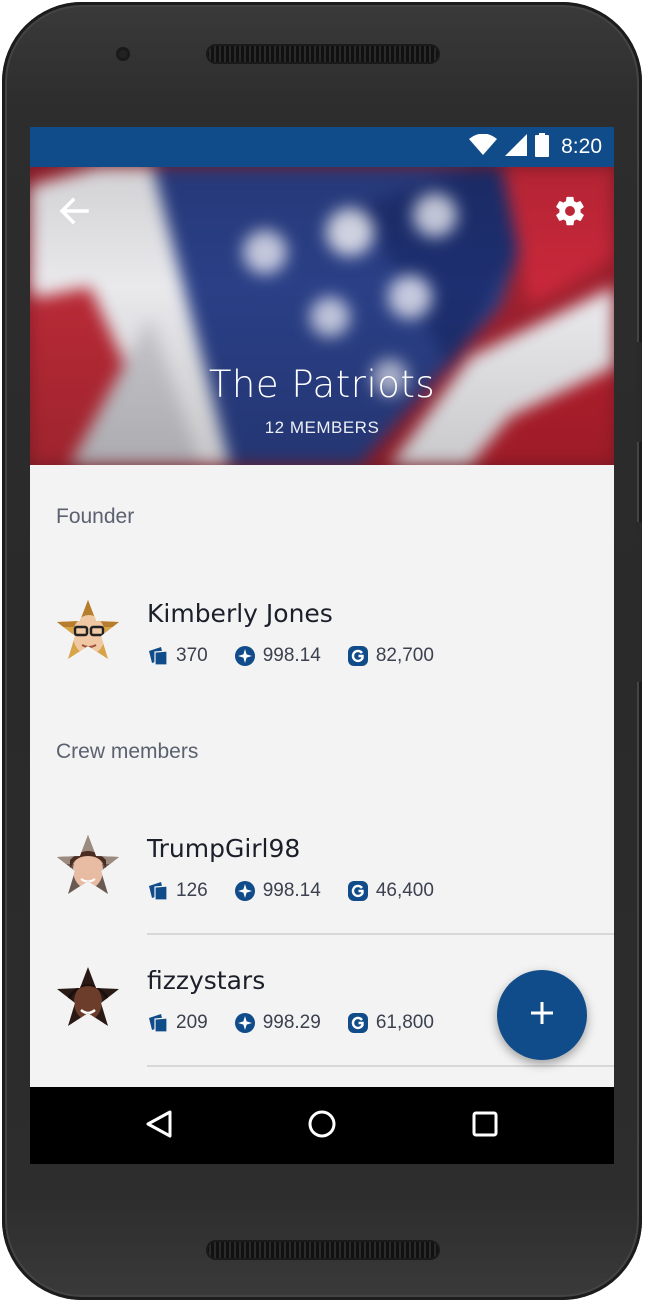 This screenshot has height=1303, width=648. I want to click on plus-icon, so click(542, 1015).